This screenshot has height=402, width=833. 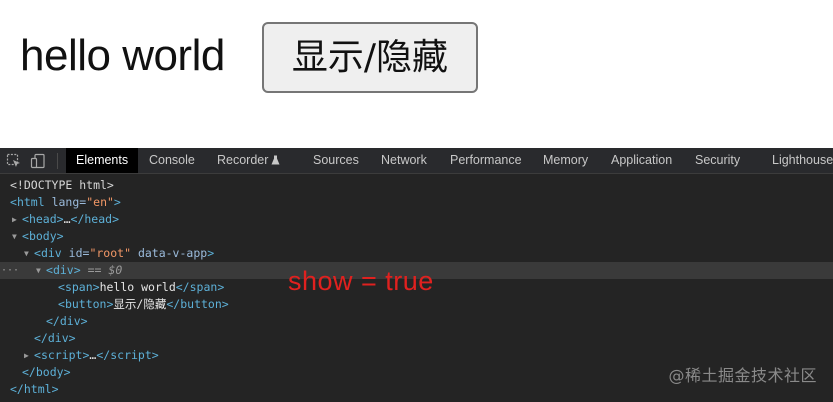 I want to click on tab-security: Security, so click(x=717, y=160).